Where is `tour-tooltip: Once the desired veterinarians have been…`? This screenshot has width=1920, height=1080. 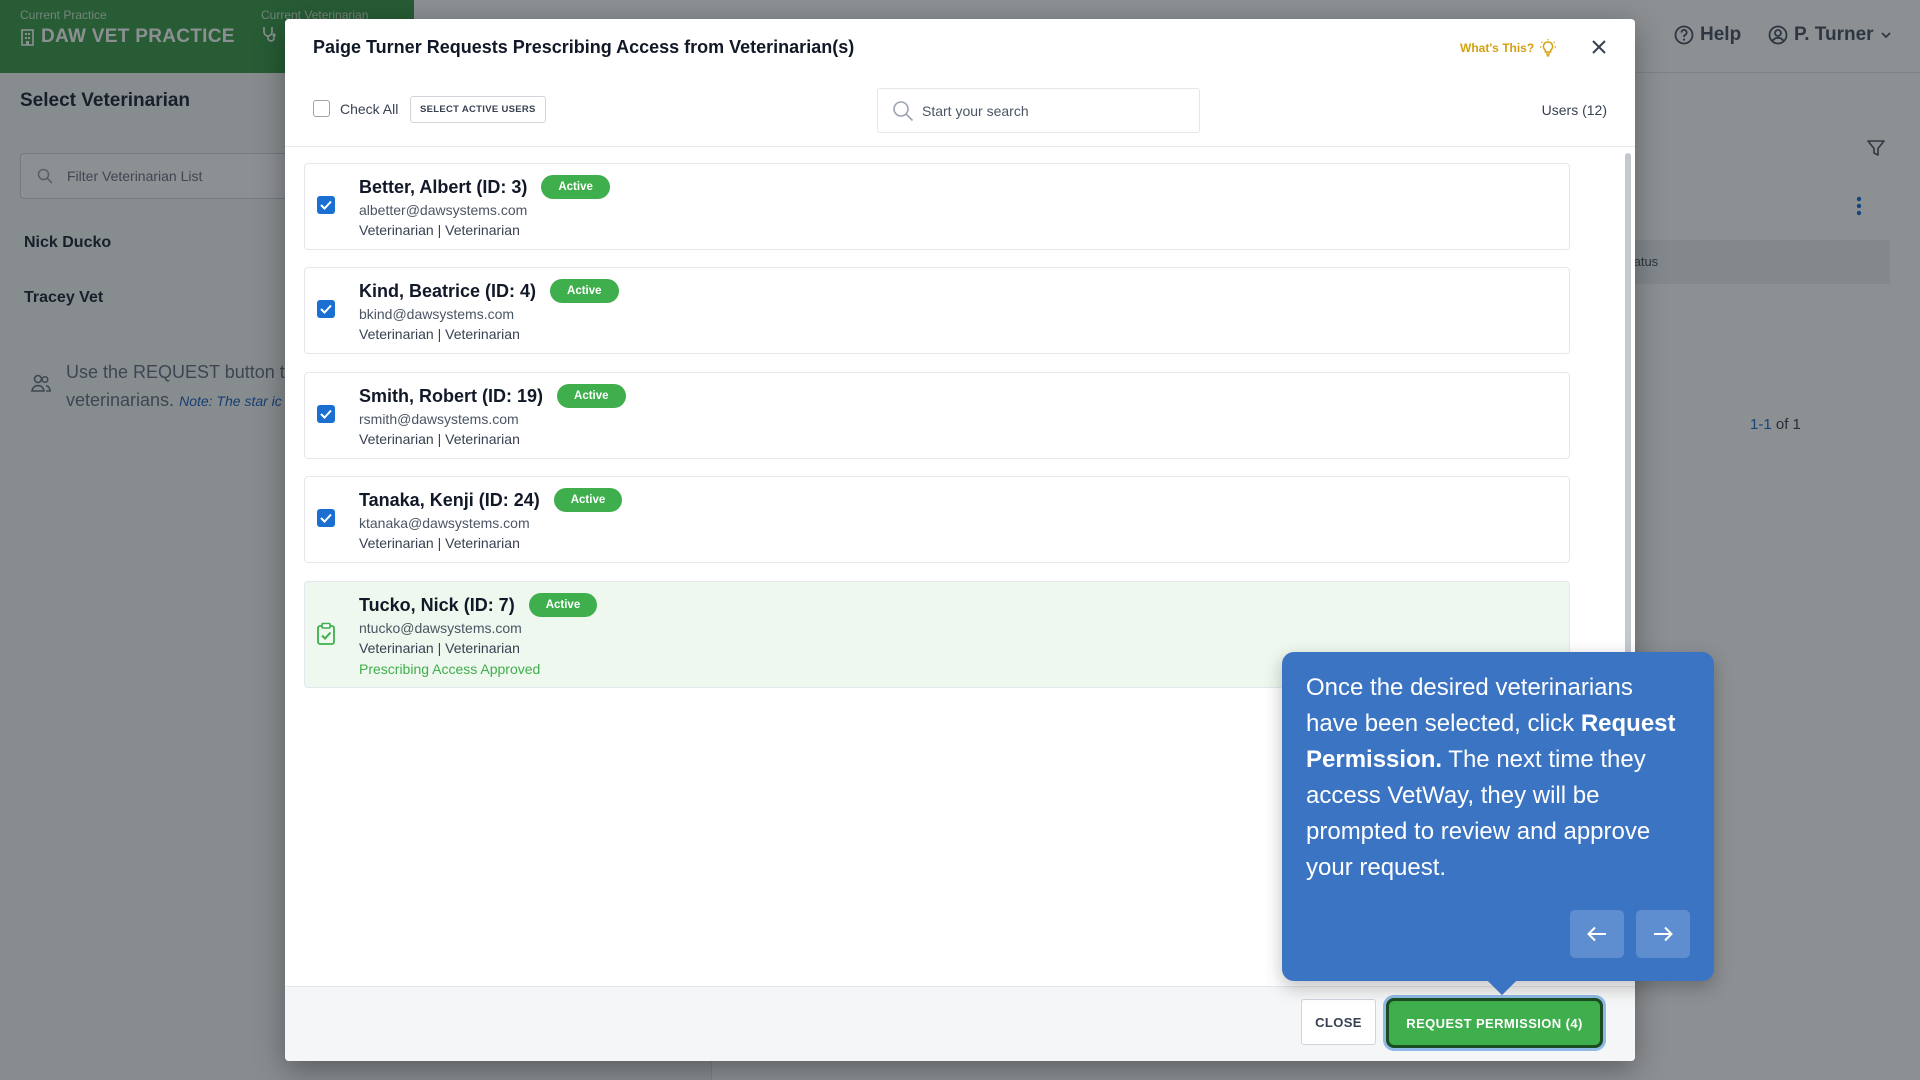 tour-tooltip: Once the desired veterinarians have been… is located at coordinates (1498, 824).